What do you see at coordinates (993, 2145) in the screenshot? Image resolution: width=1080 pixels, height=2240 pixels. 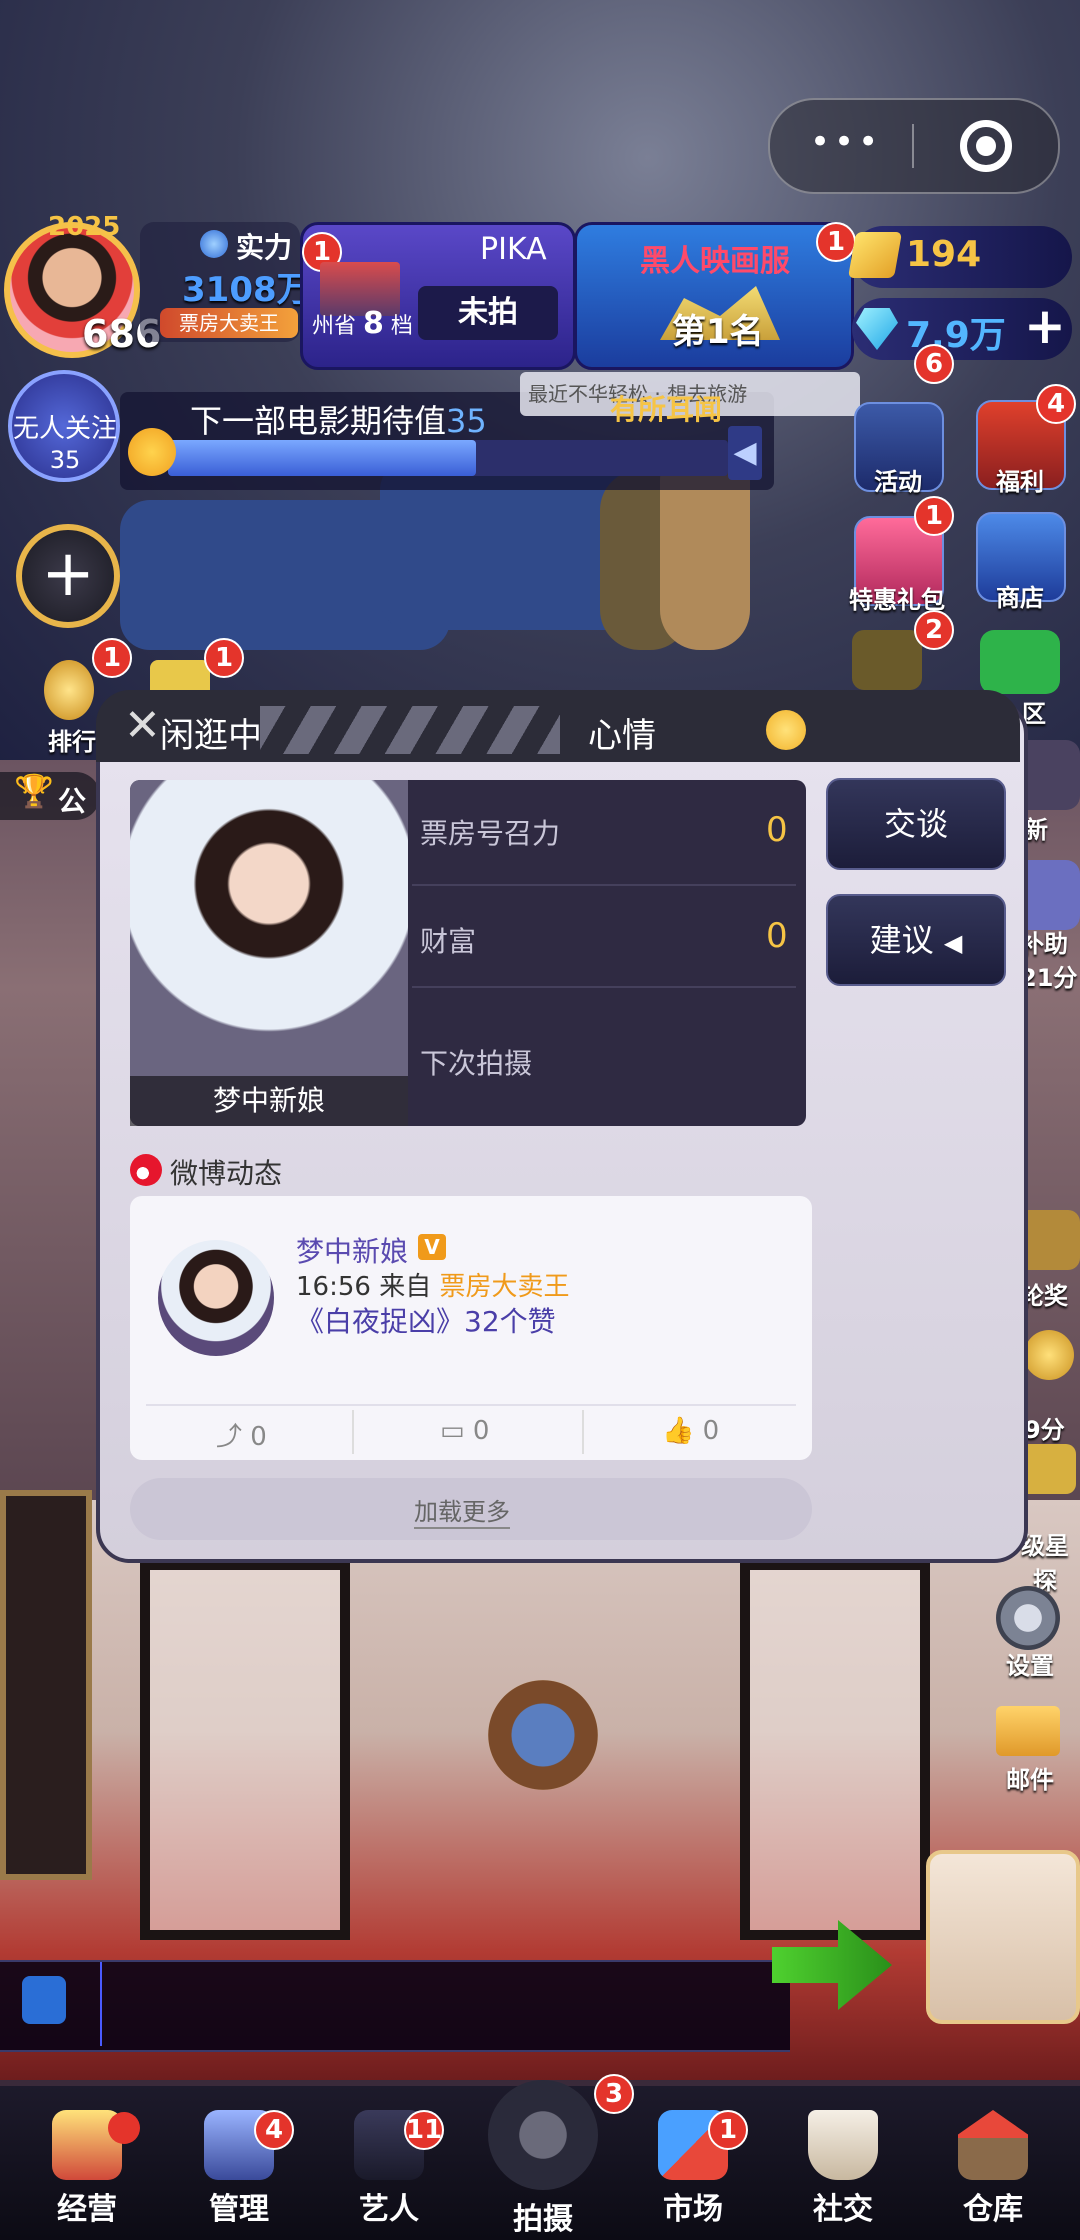 I see `warehouse-icon` at bounding box center [993, 2145].